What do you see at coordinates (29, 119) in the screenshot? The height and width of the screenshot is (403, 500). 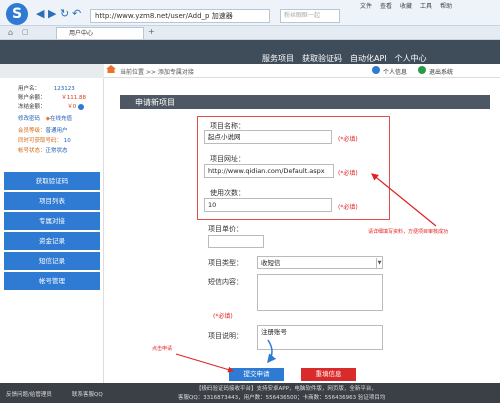 I see `change-password-link: 修改密码` at bounding box center [29, 119].